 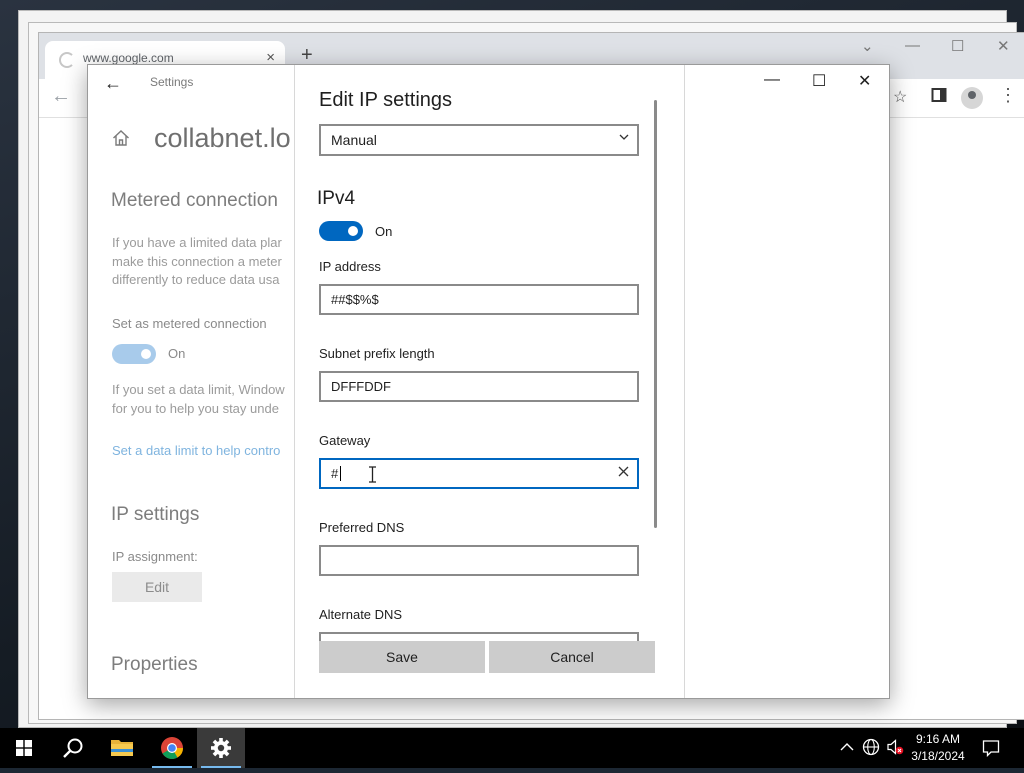 I want to click on clock-date: 3/18/2024, so click(x=938, y=756).